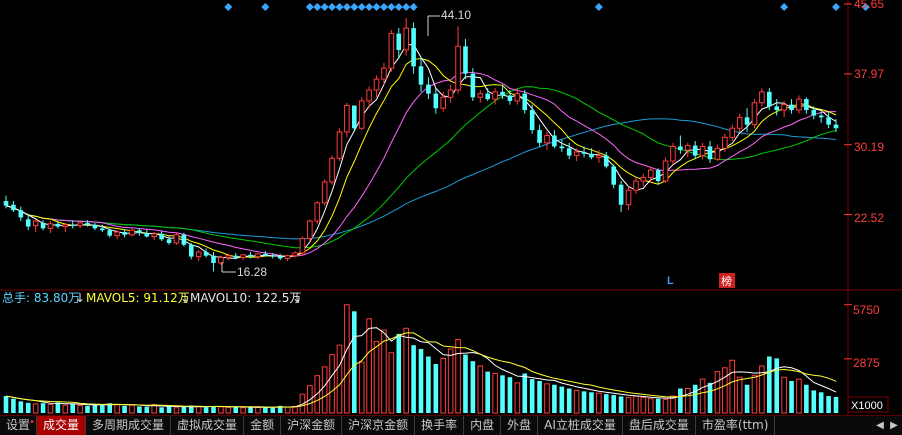 This screenshot has width=902, height=435. I want to click on tab-pe-ttm: 市盈率(ttm), so click(736, 425).